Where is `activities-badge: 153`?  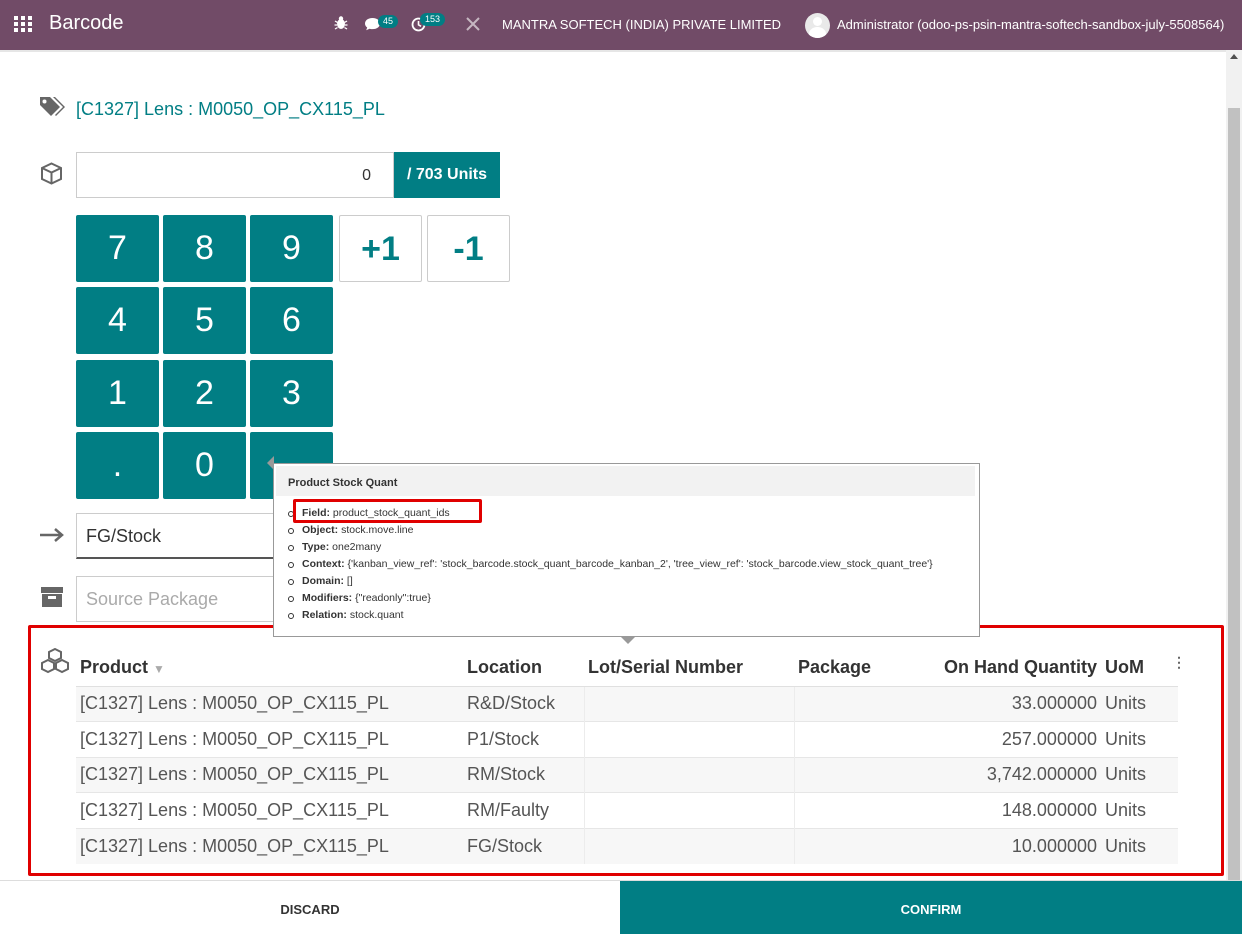 activities-badge: 153 is located at coordinates (433, 19).